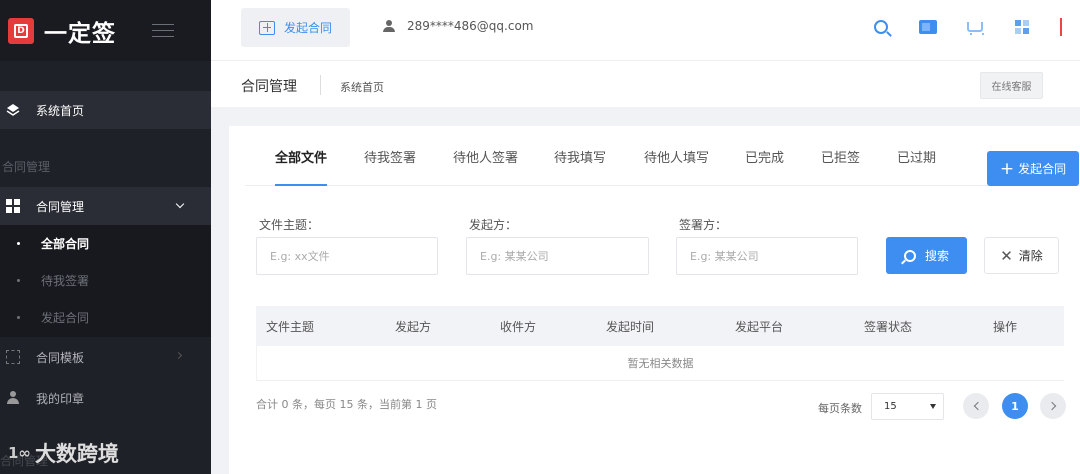  I want to click on add-icon, so click(267, 27).